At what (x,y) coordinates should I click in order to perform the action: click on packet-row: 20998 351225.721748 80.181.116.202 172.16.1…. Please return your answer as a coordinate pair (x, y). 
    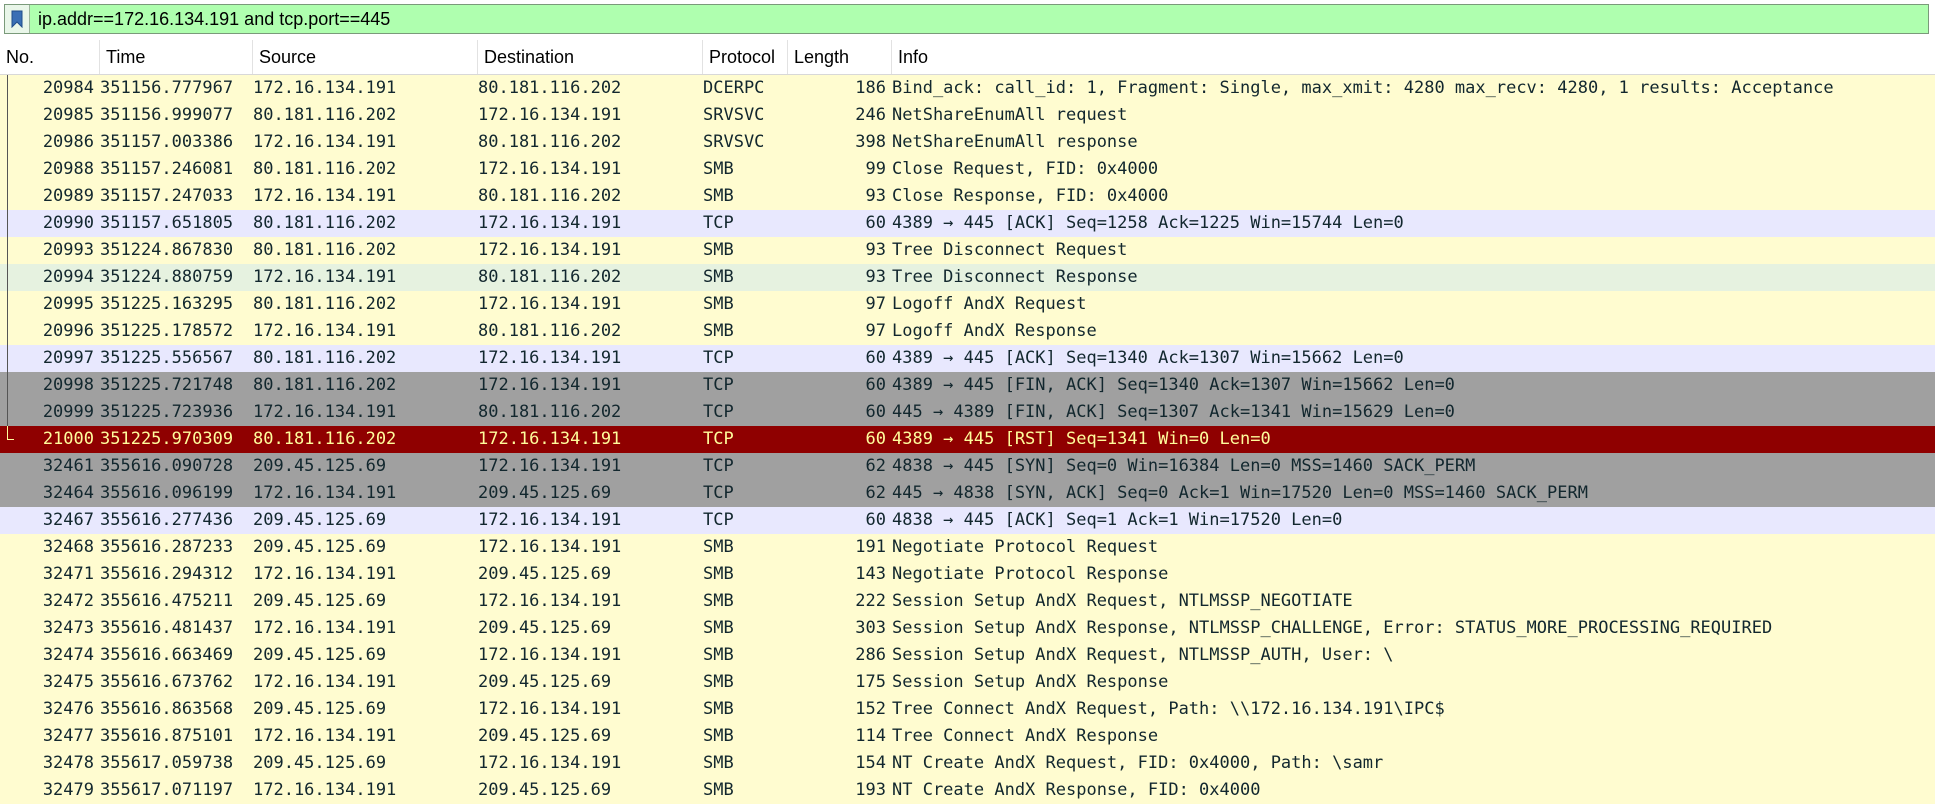
    Looking at the image, I should click on (967, 385).